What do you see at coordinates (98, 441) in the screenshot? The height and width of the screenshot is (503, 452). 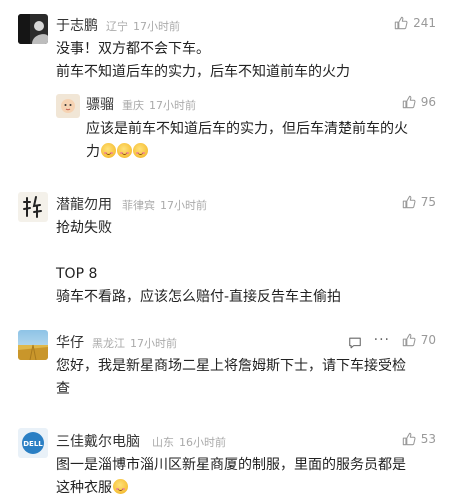 I see `comment-author: 三佳戴尔电脑` at bounding box center [98, 441].